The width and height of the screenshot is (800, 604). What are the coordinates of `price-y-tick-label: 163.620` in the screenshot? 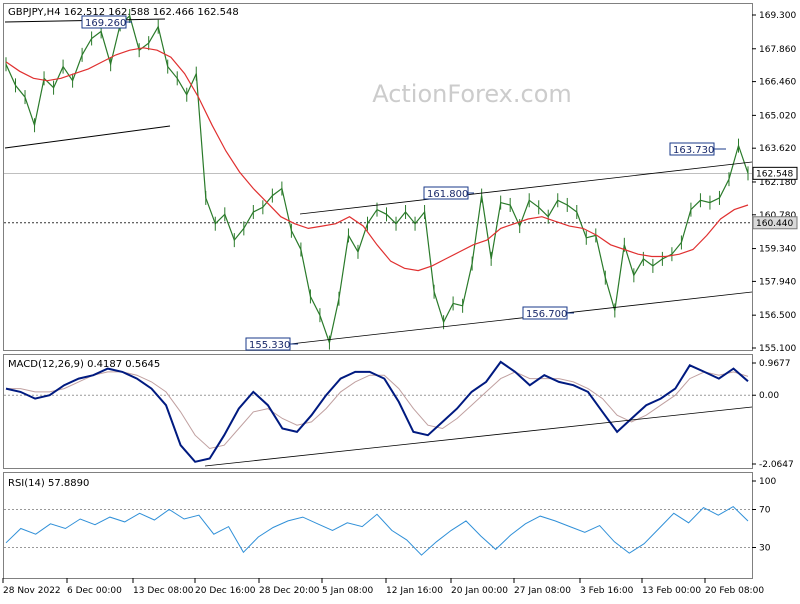 It's located at (777, 149).